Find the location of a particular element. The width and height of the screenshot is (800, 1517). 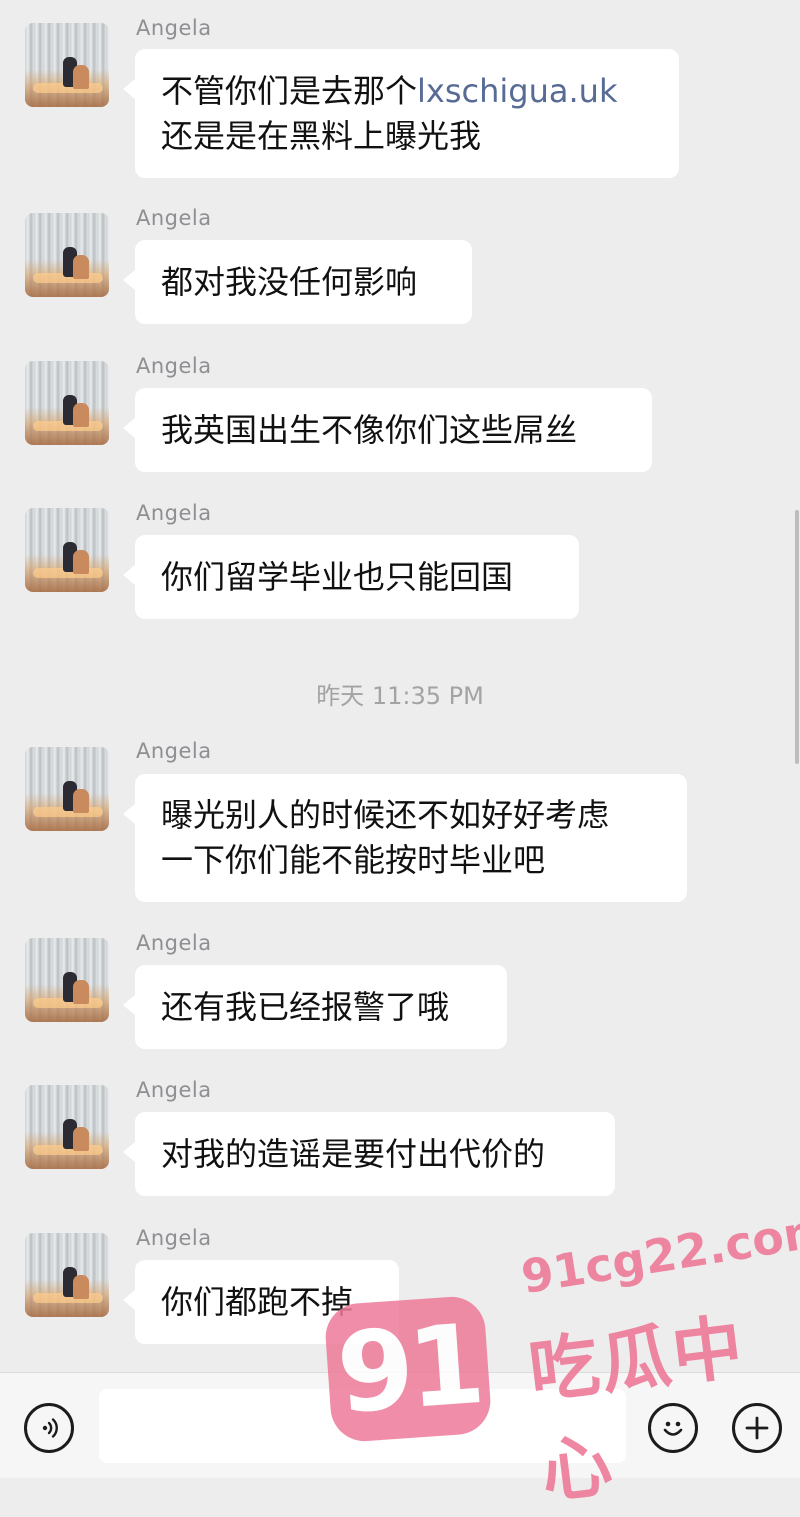

message-bubble: 对我的造谣是要付出代价的 is located at coordinates (369, 1154).